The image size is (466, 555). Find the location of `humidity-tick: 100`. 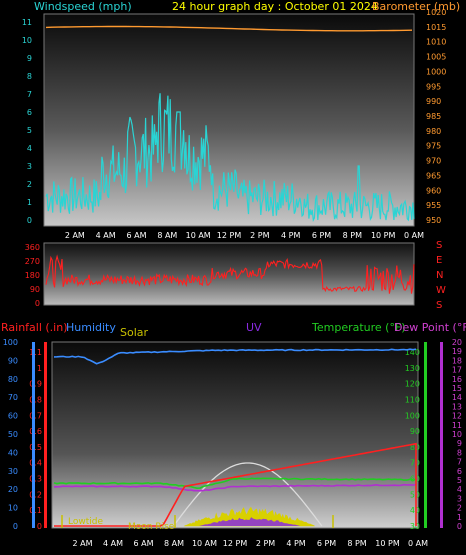

humidity-tick: 100 is located at coordinates (10, 342).